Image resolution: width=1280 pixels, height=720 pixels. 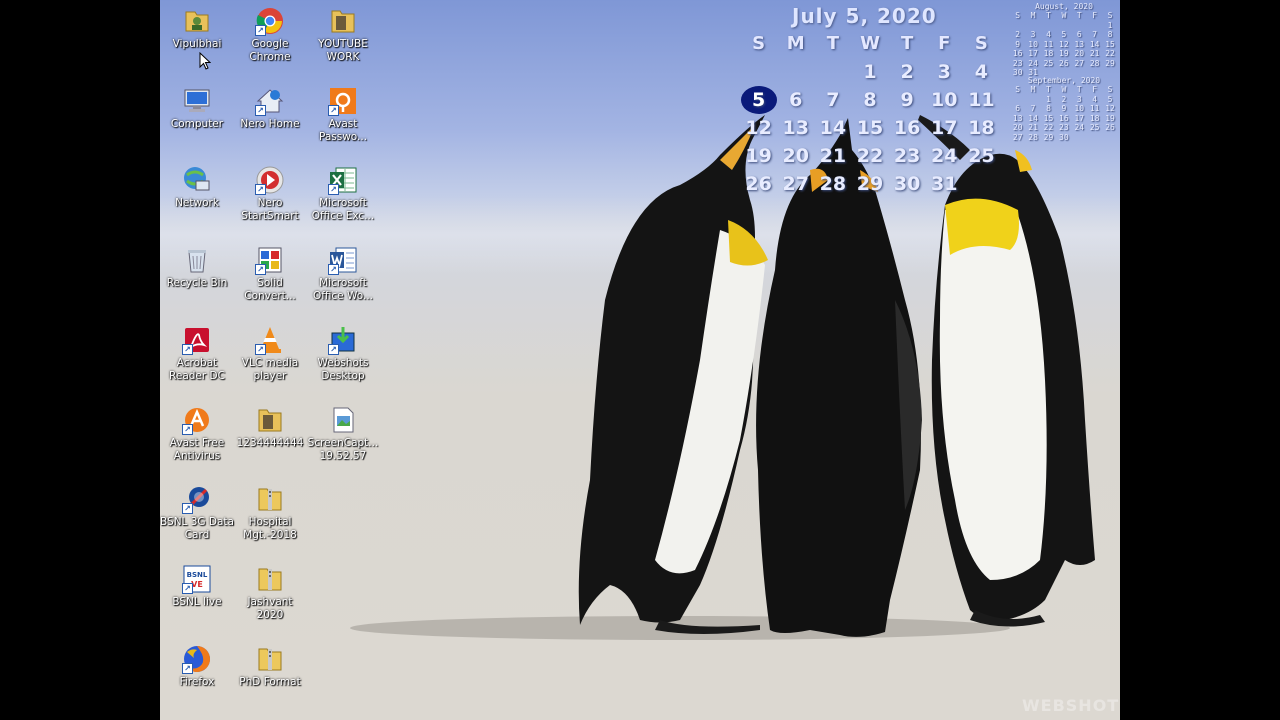 I want to click on mini-calendar-day: 10, so click(x=1033, y=44).